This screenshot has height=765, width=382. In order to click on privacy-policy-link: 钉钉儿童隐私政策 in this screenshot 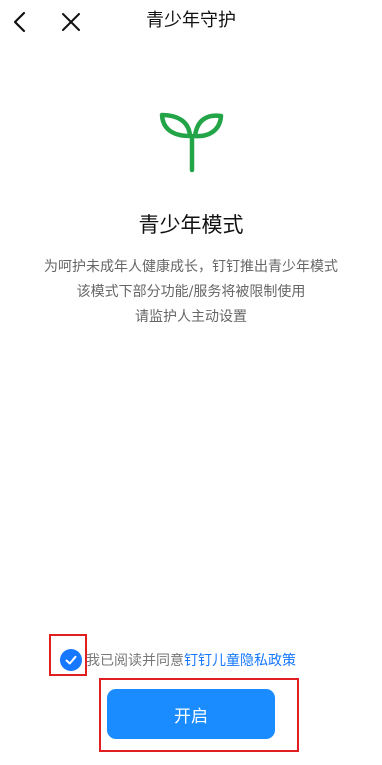, I will do `click(240, 660)`.